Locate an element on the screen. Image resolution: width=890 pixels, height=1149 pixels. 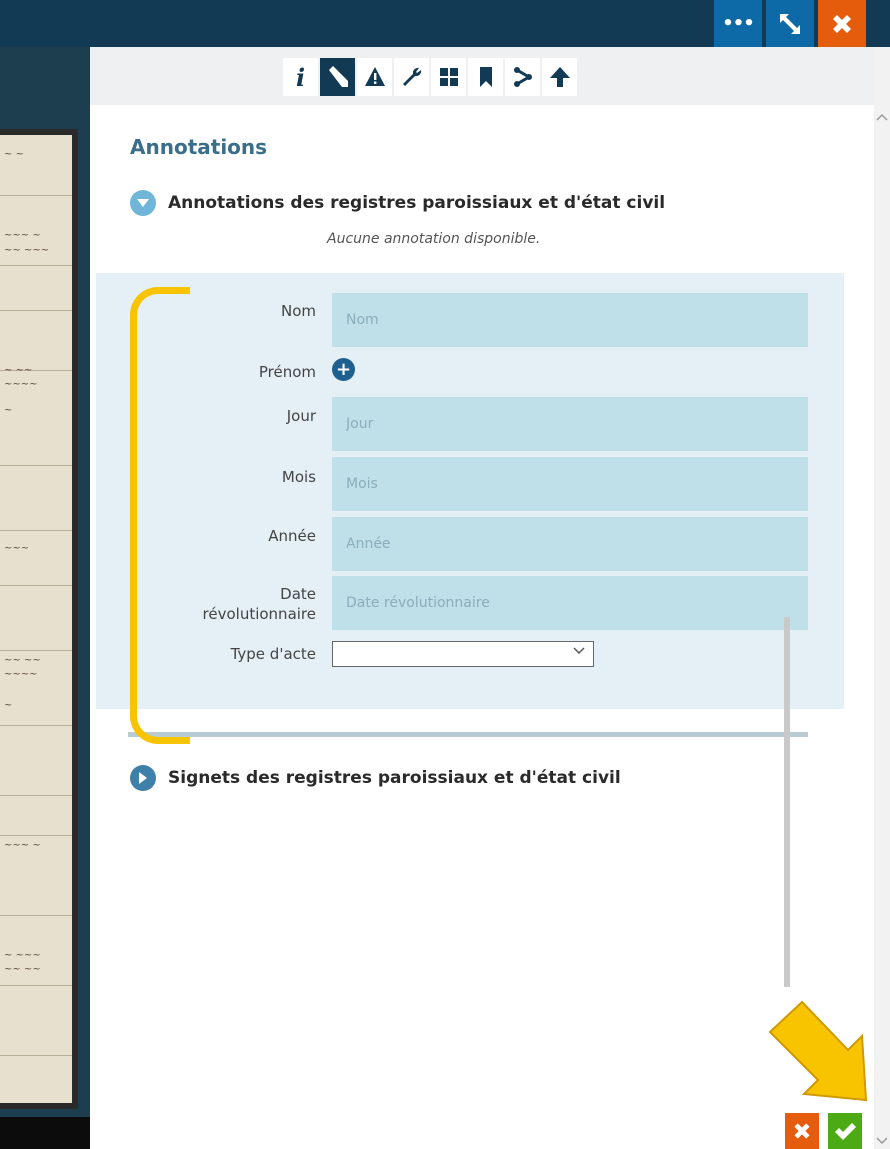
add-prenom-button: + is located at coordinates (343, 369).